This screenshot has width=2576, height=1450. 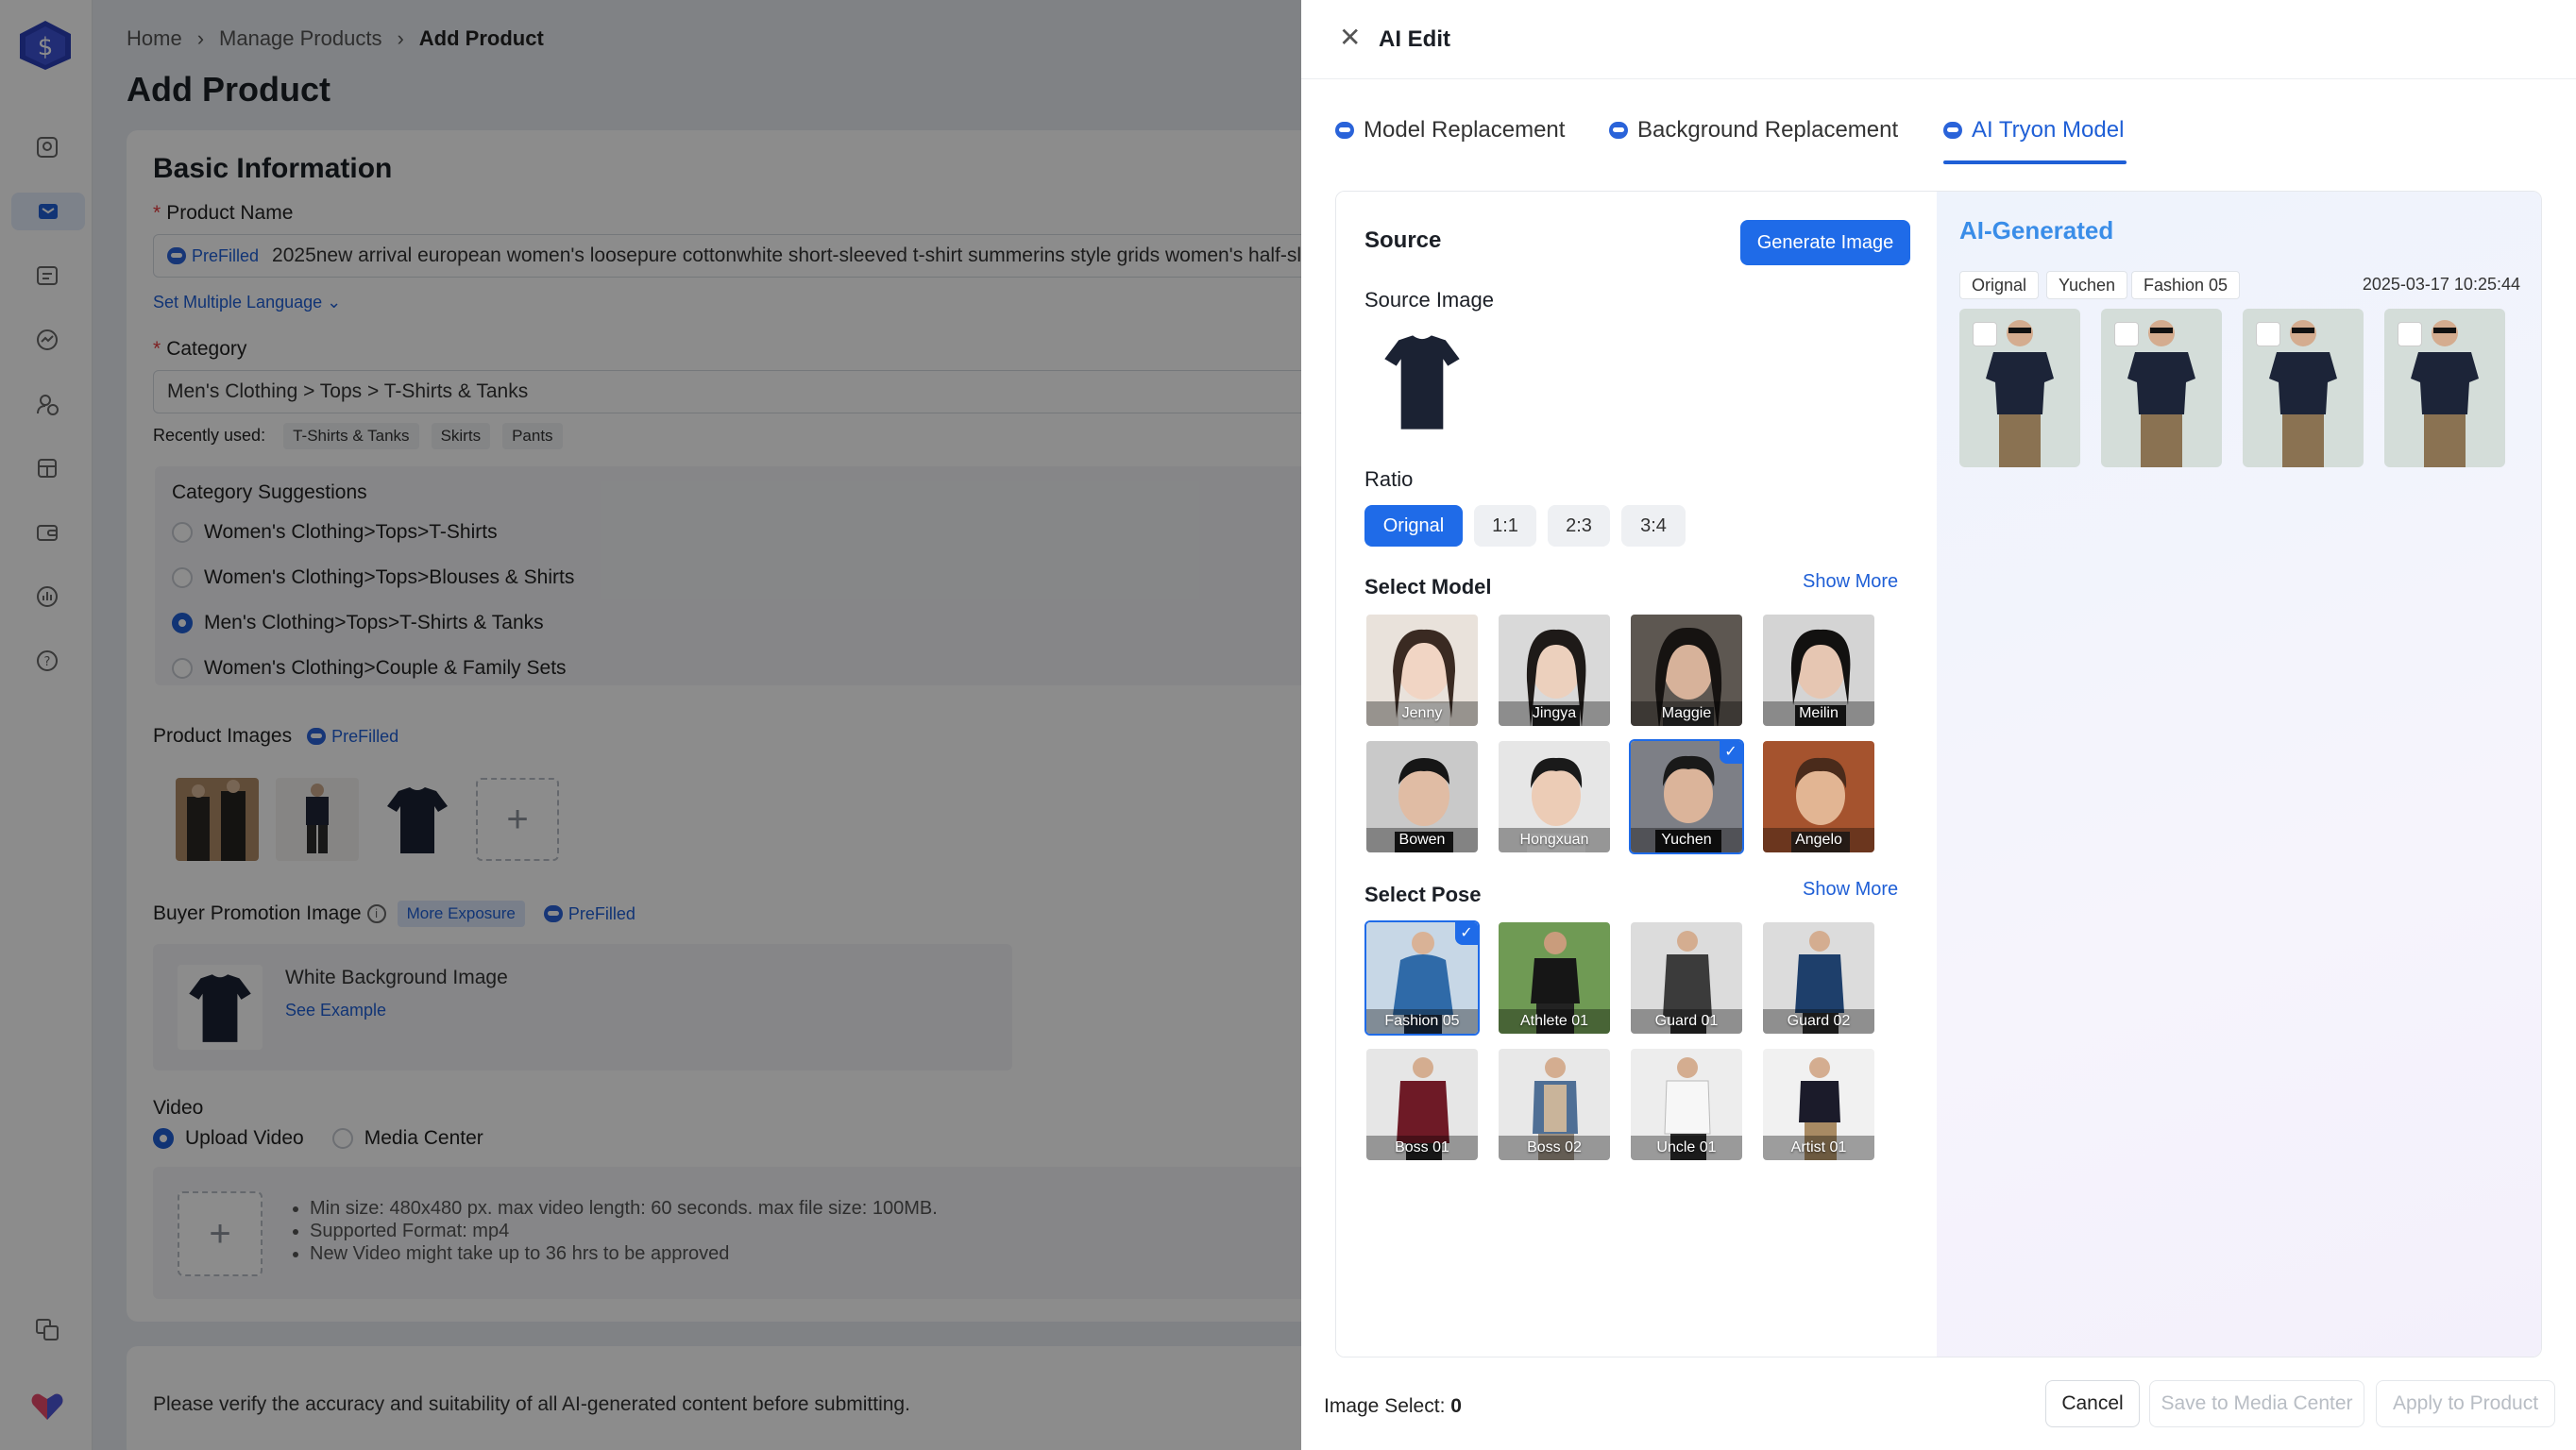 What do you see at coordinates (1422, 1104) in the screenshot?
I see `pose-tile-boss-01: Boss 01` at bounding box center [1422, 1104].